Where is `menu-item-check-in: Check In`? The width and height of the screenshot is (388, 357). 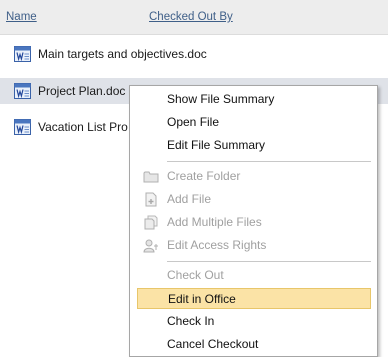
menu-item-check-in: Check In is located at coordinates (254, 321).